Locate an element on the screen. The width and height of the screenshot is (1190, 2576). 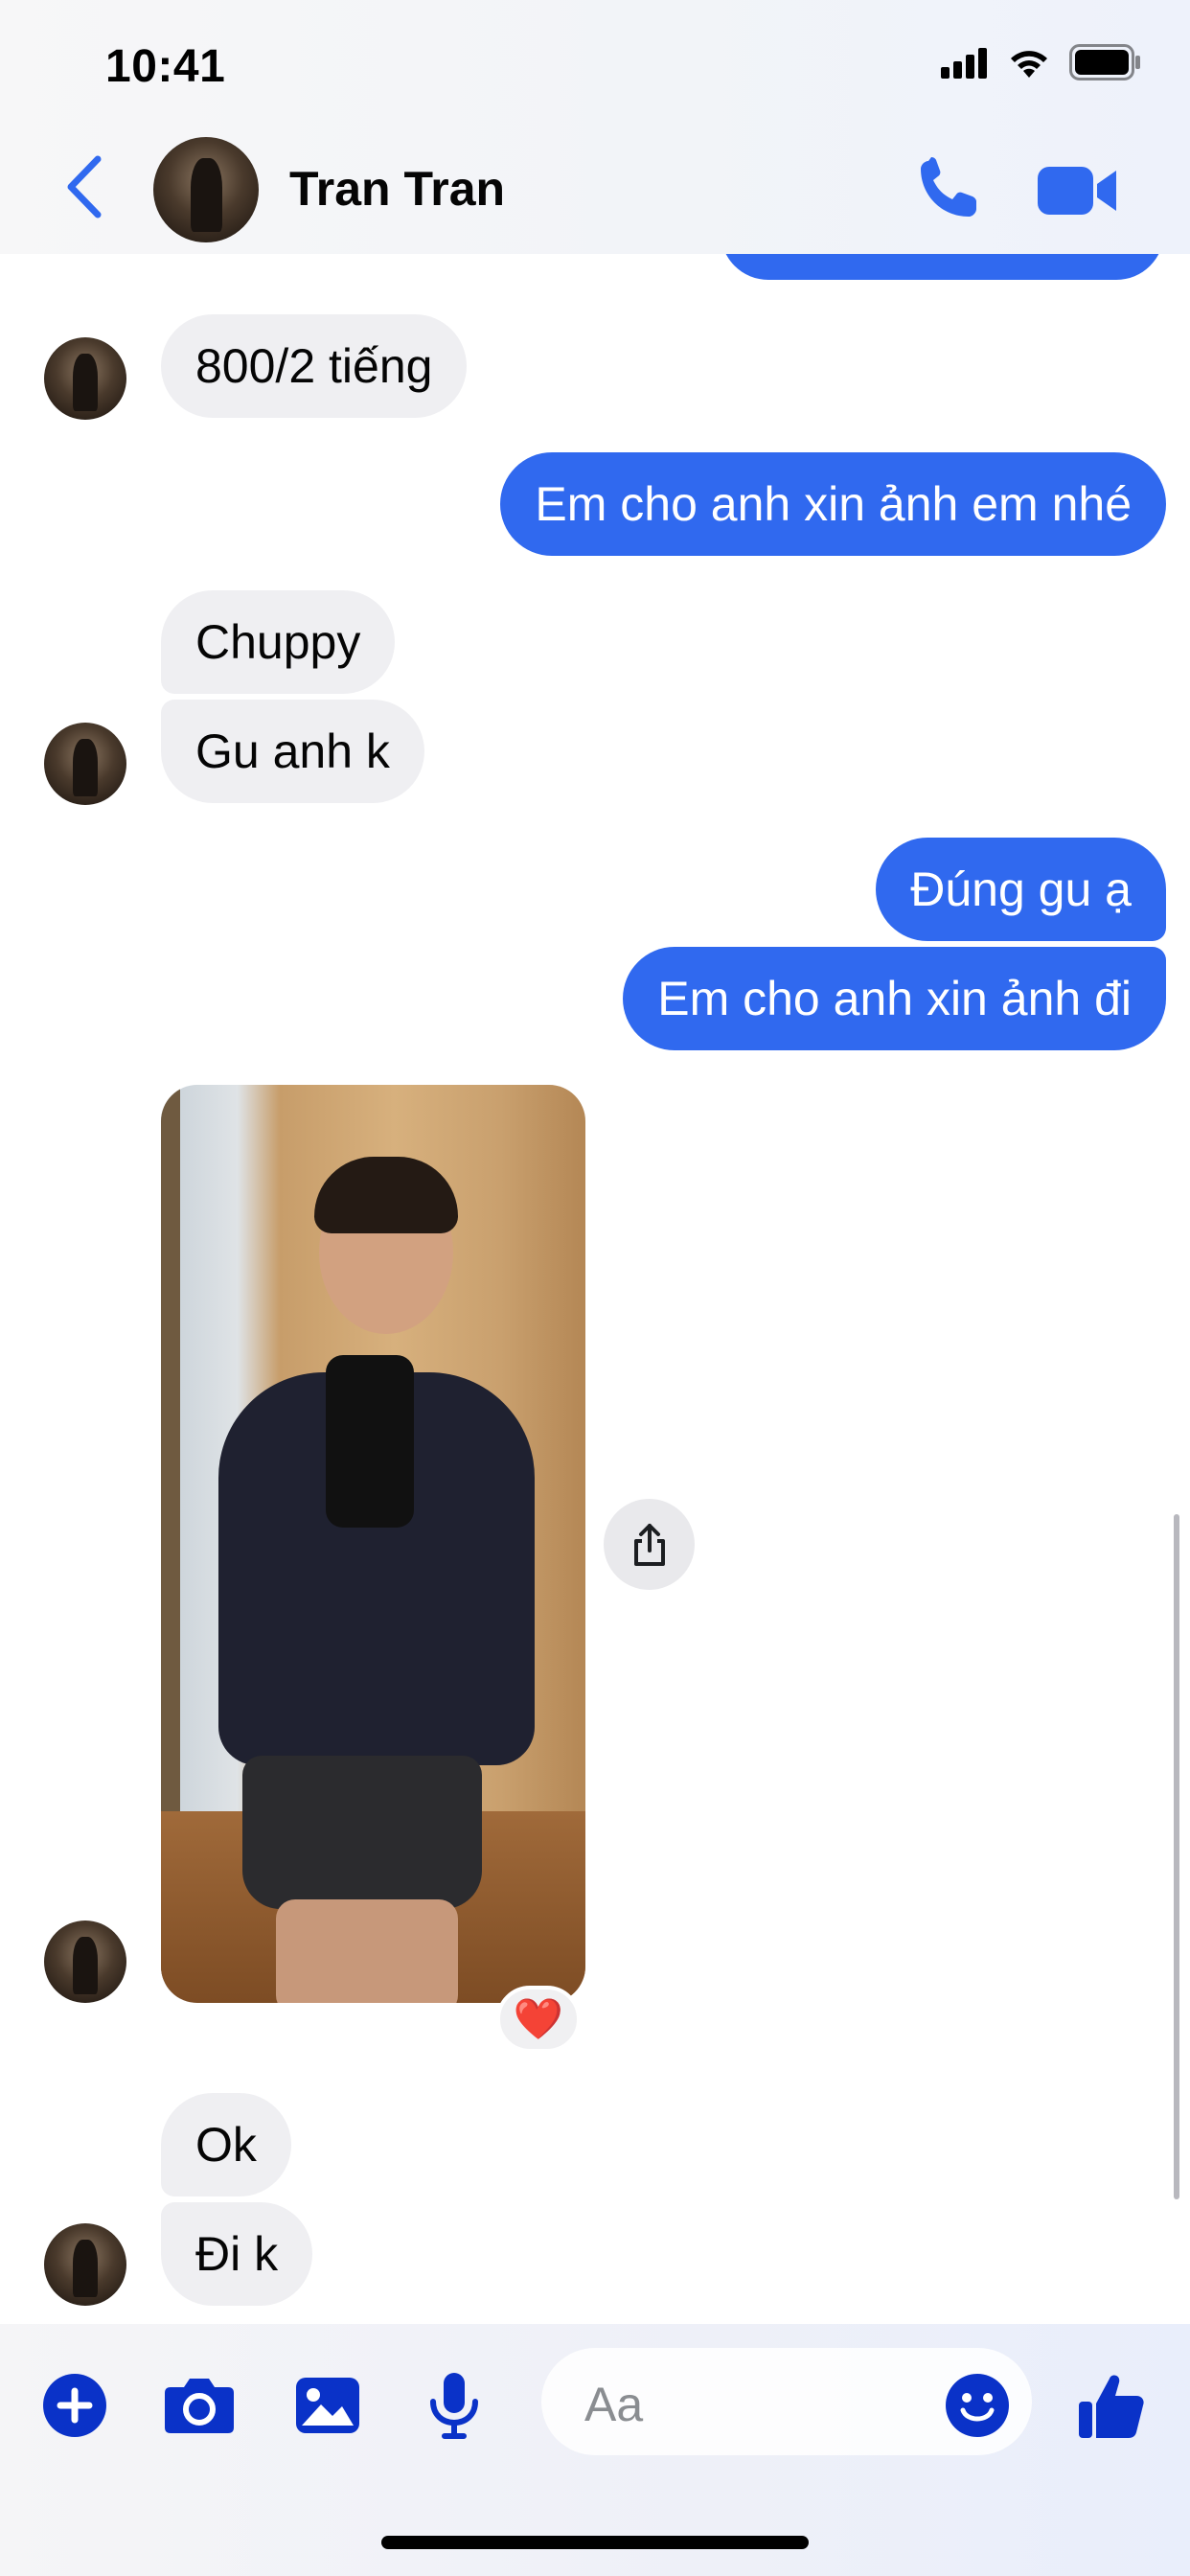
message-bubble-outgoing: Em cho anh xin ảnh đi is located at coordinates (895, 998).